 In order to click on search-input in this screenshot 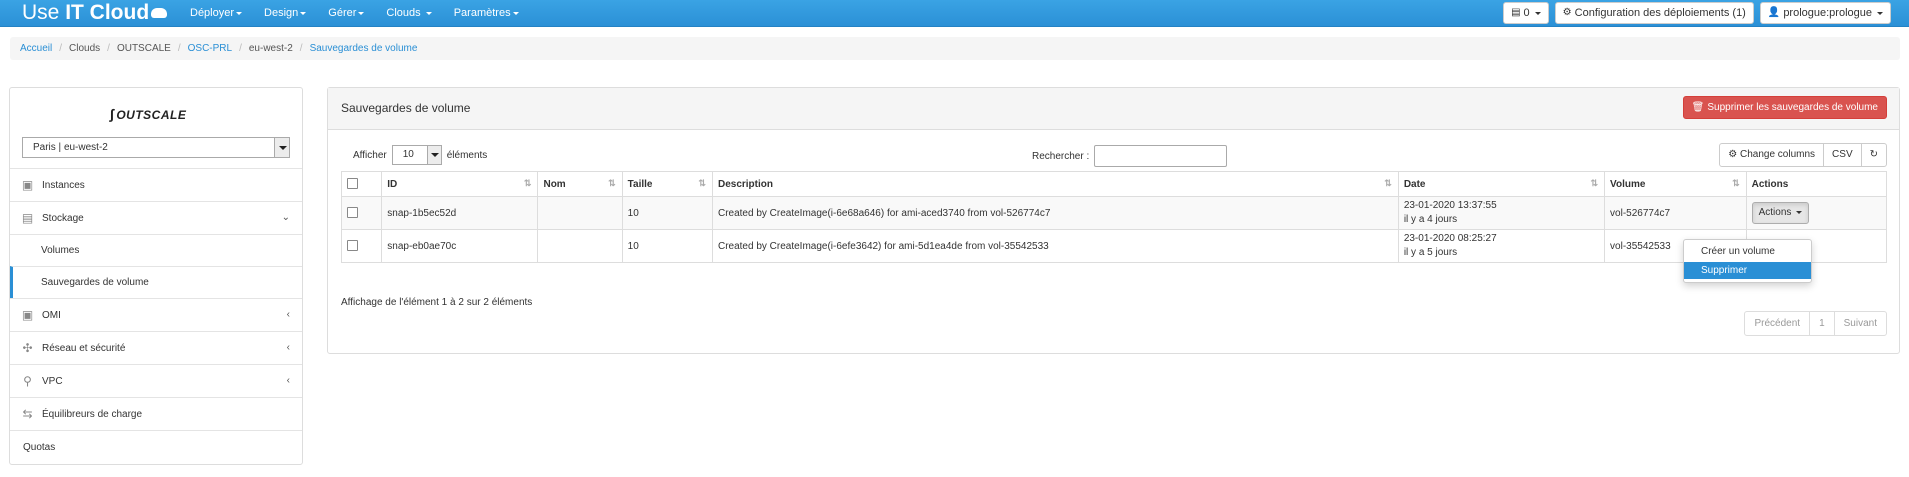, I will do `click(1161, 156)`.